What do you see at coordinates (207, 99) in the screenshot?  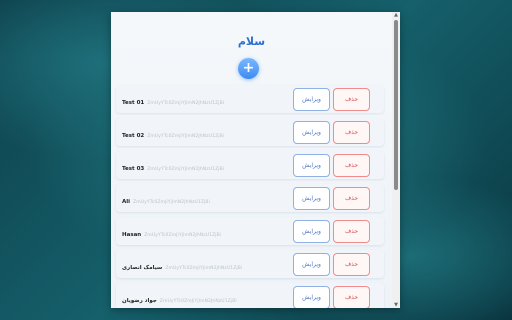 I see `list-item-text: Test 01 ZmUyYTc0ZmJiYjlmN2JhNzU1ZjBi` at bounding box center [207, 99].